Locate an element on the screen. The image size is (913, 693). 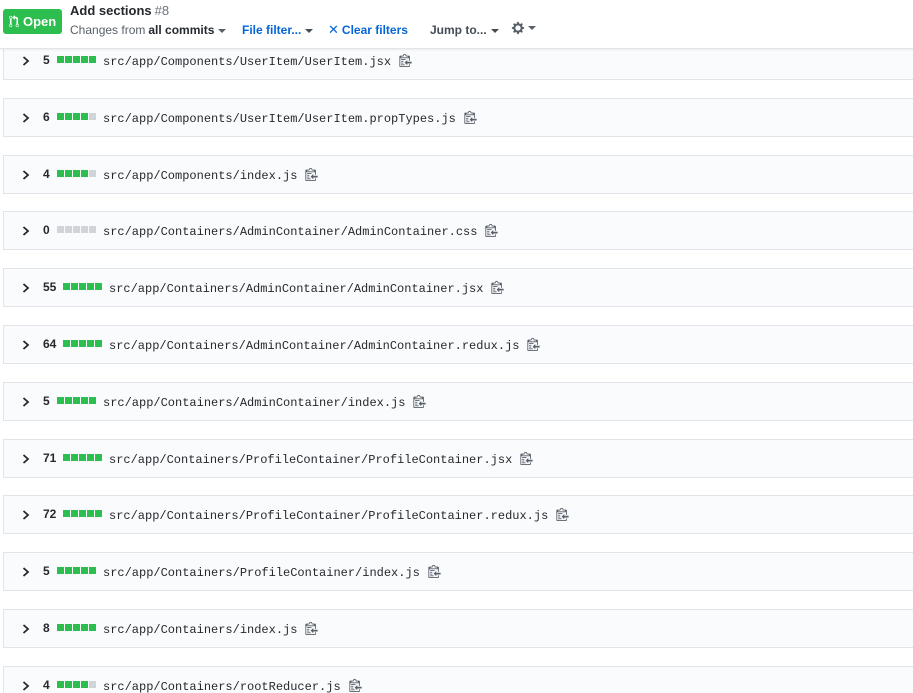
file-path: src/app/Containers/rootReducer.js is located at coordinates (232, 685).